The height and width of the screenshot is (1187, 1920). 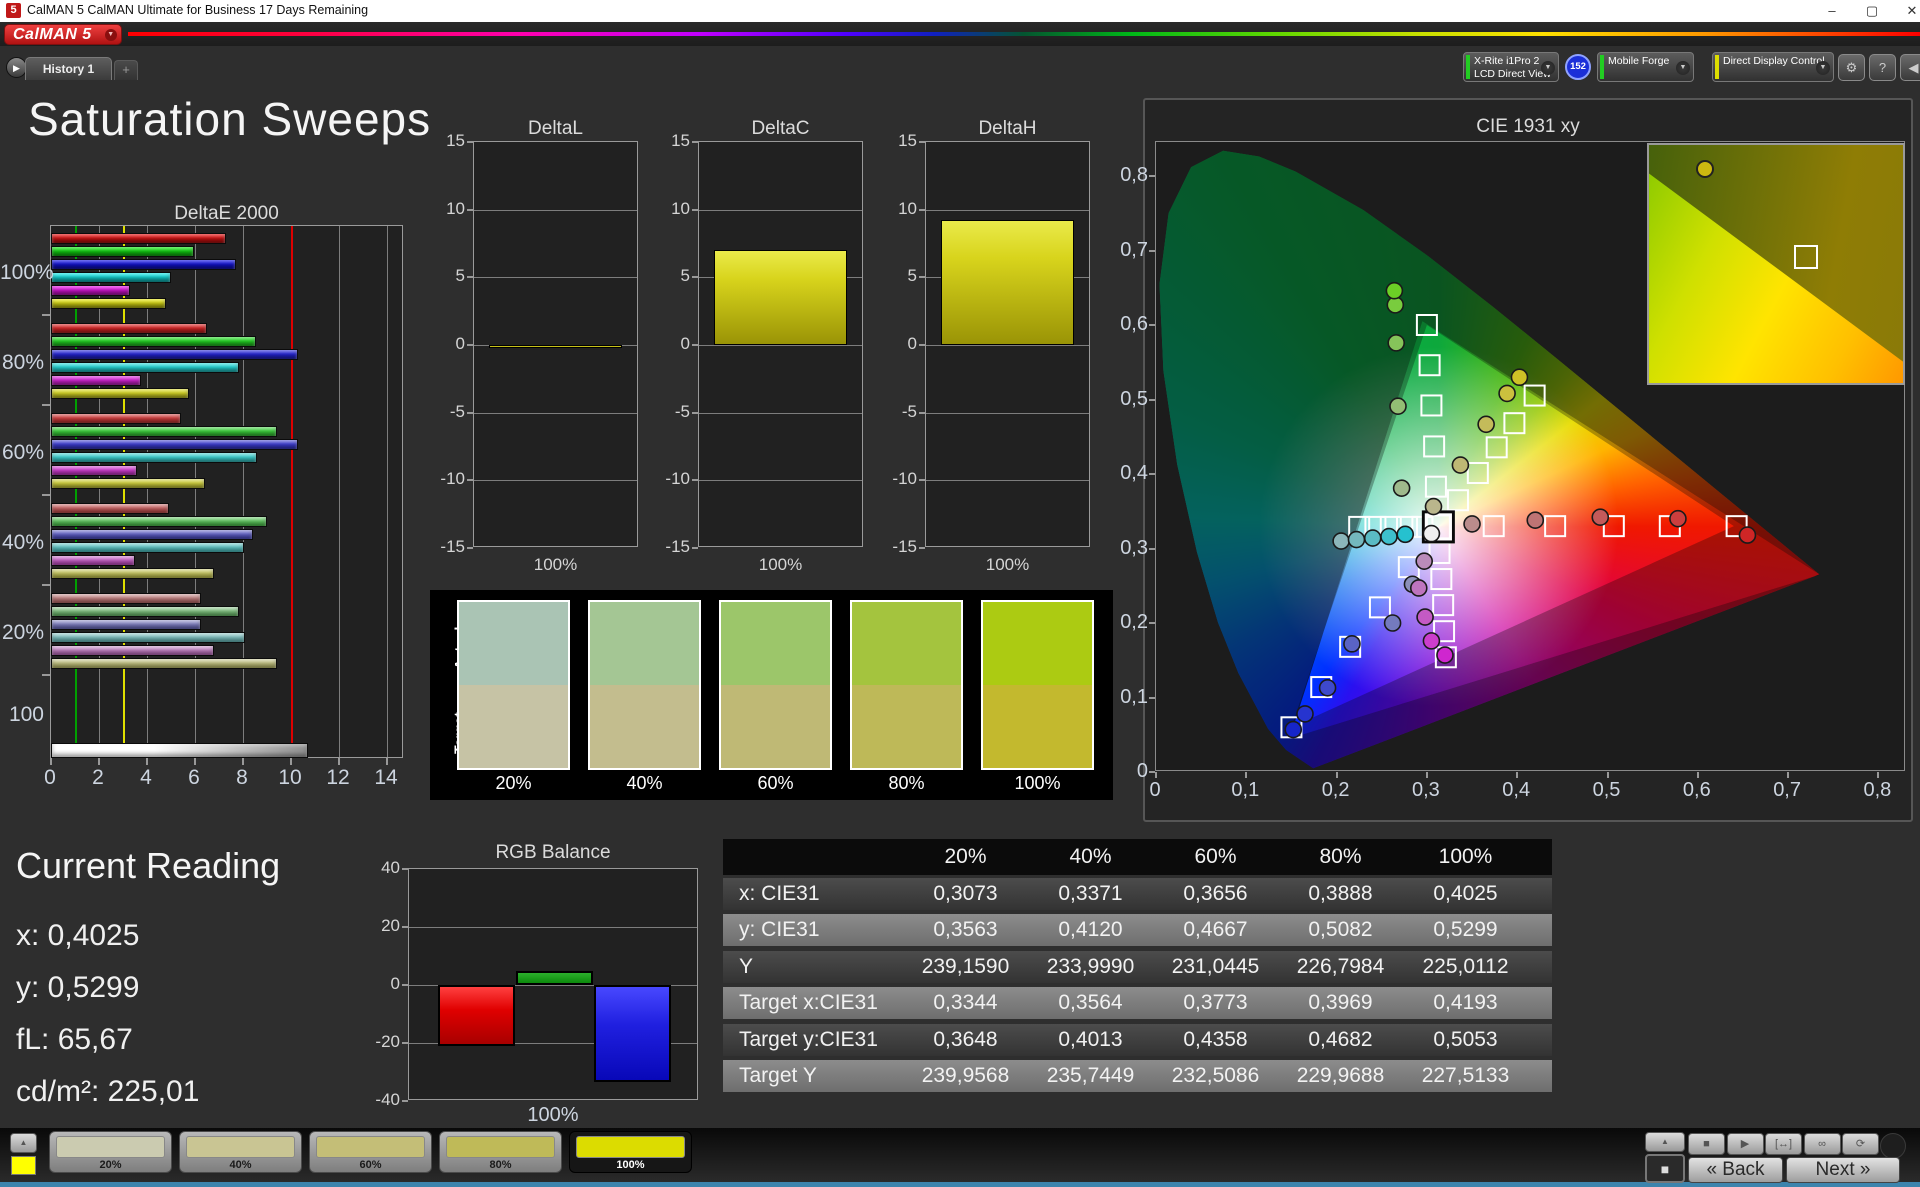 What do you see at coordinates (1340, 1003) in the screenshot?
I see `table-cell: 0,3969` at bounding box center [1340, 1003].